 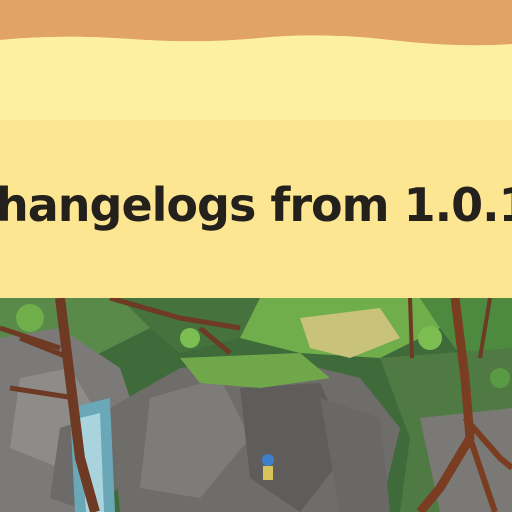 What do you see at coordinates (256, 205) in the screenshot?
I see `page-title: hangelogs from 1.0.1` at bounding box center [256, 205].